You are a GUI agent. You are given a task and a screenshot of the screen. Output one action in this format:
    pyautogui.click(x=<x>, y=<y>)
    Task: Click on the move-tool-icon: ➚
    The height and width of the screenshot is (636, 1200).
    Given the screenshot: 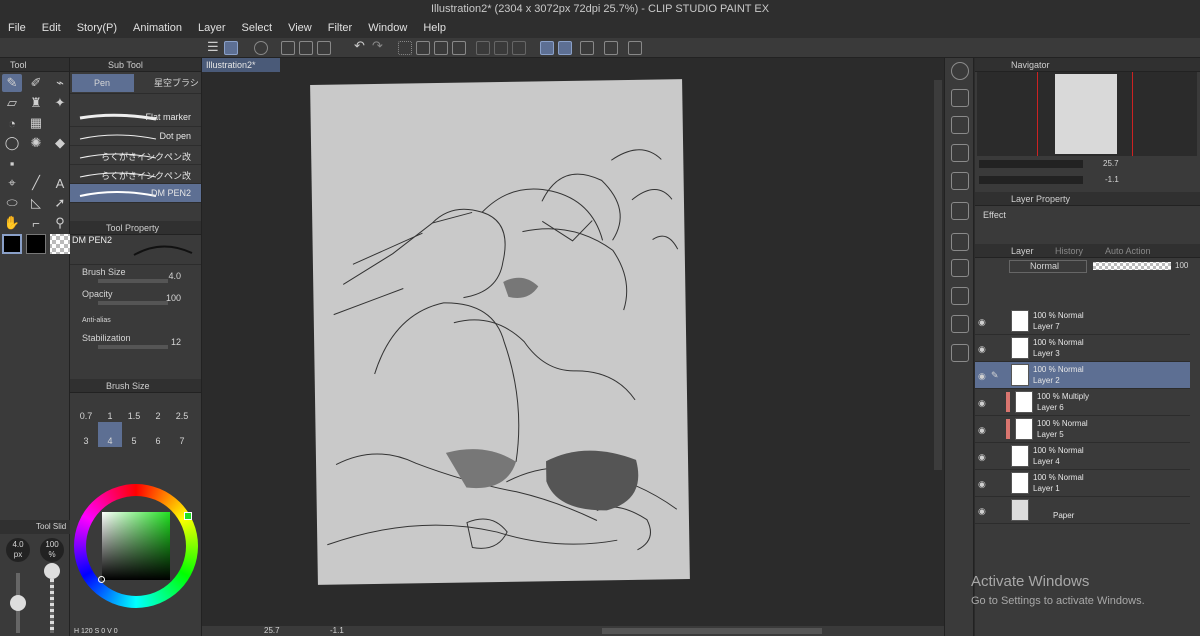 What is the action you would take?
    pyautogui.click(x=60, y=203)
    